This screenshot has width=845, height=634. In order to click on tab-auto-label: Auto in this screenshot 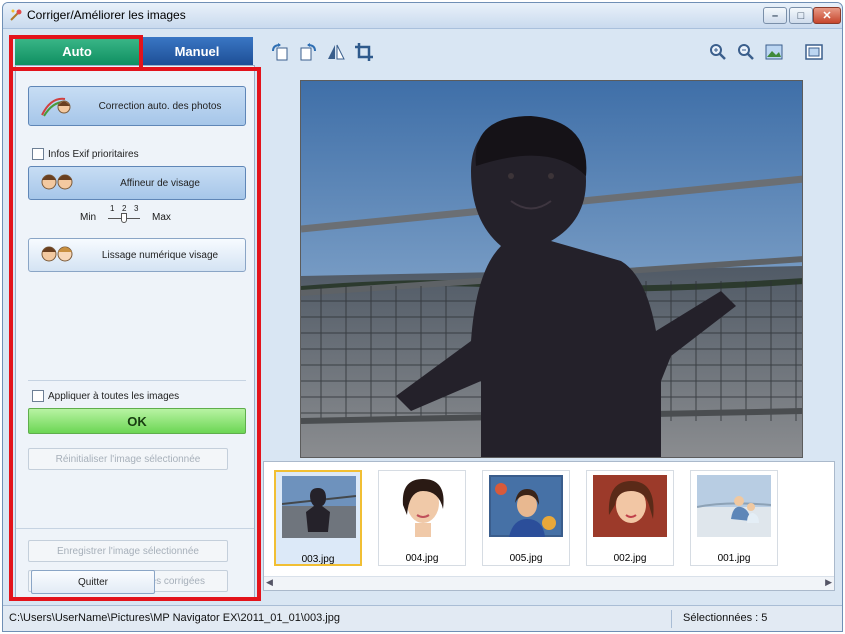, I will do `click(77, 51)`.